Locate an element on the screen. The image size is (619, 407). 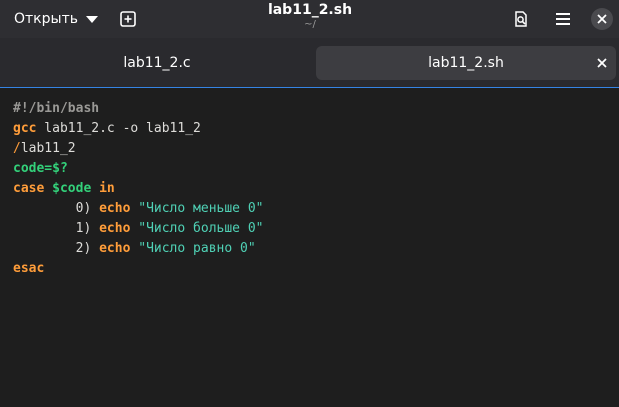
window-title-block: lab11_2.sh ~/ is located at coordinates (310, 16).